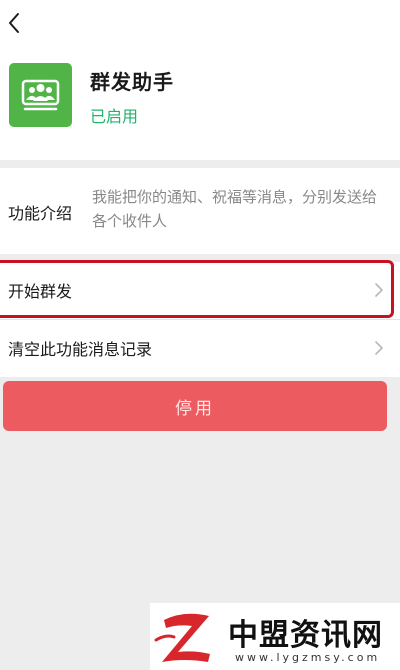 The image size is (400, 670). I want to click on highlight-annotation, so click(197, 289).